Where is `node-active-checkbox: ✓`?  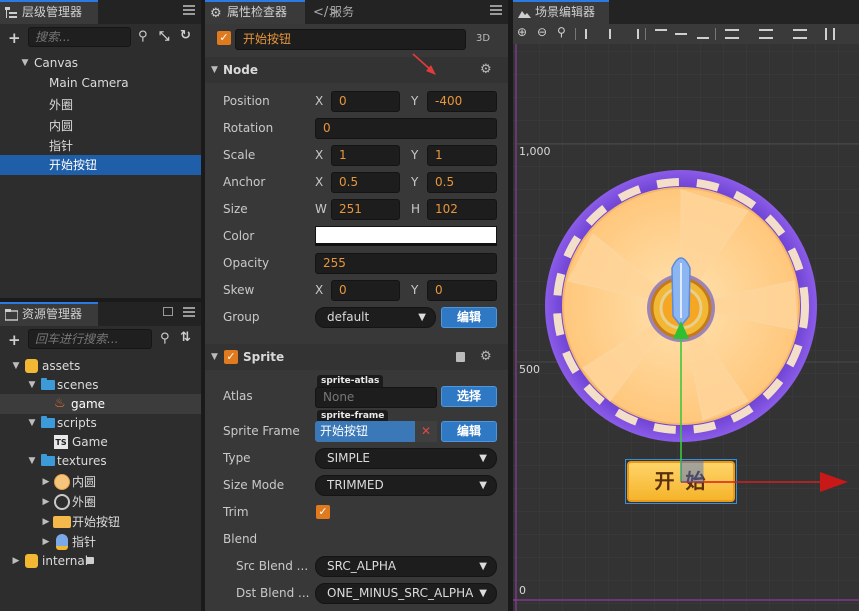 node-active-checkbox: ✓ is located at coordinates (224, 38).